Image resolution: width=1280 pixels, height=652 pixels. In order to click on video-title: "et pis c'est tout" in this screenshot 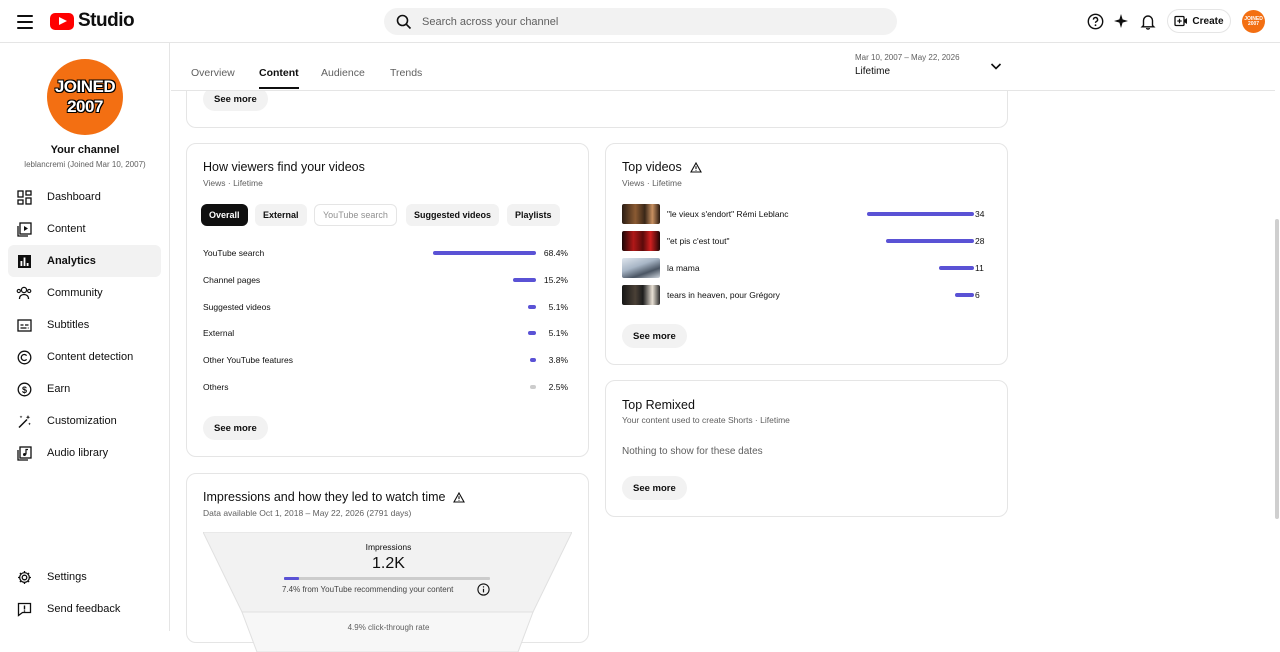, I will do `click(698, 241)`.